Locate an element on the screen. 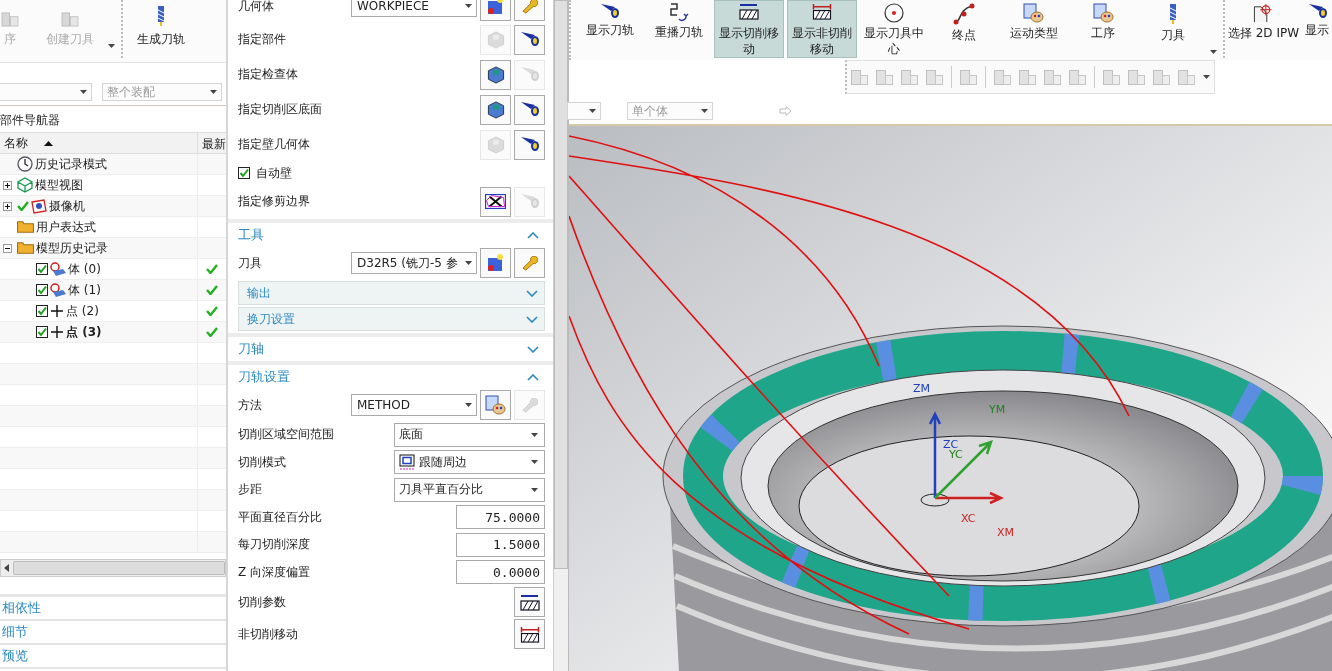 The image size is (1332, 671). horizontal-scrollbar is located at coordinates (113, 568).